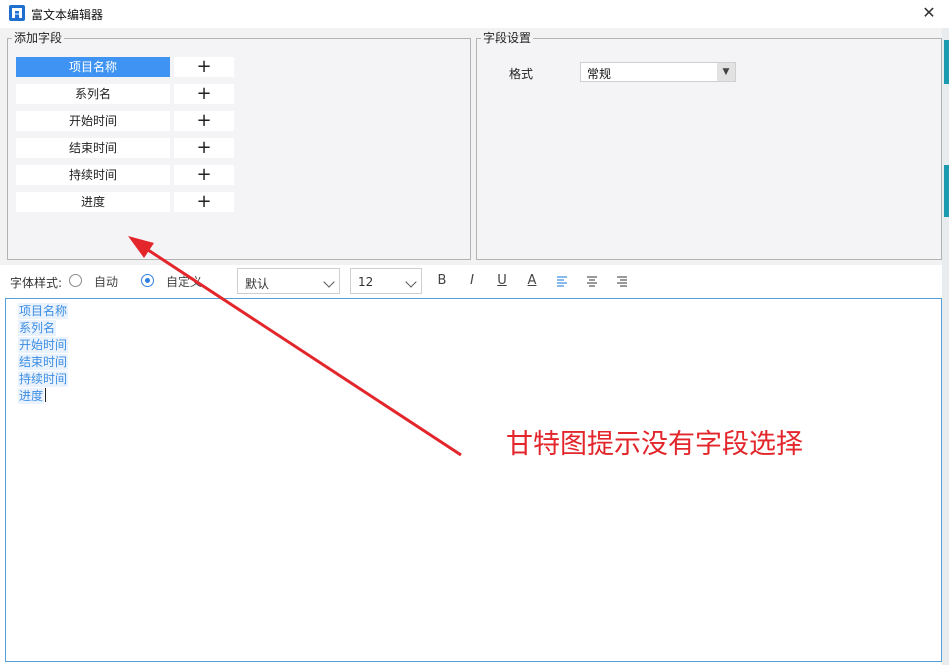 This screenshot has width=949, height=665. Describe the element at coordinates (507, 38) in the screenshot. I see `field-settings-legend: 字段设置` at that location.